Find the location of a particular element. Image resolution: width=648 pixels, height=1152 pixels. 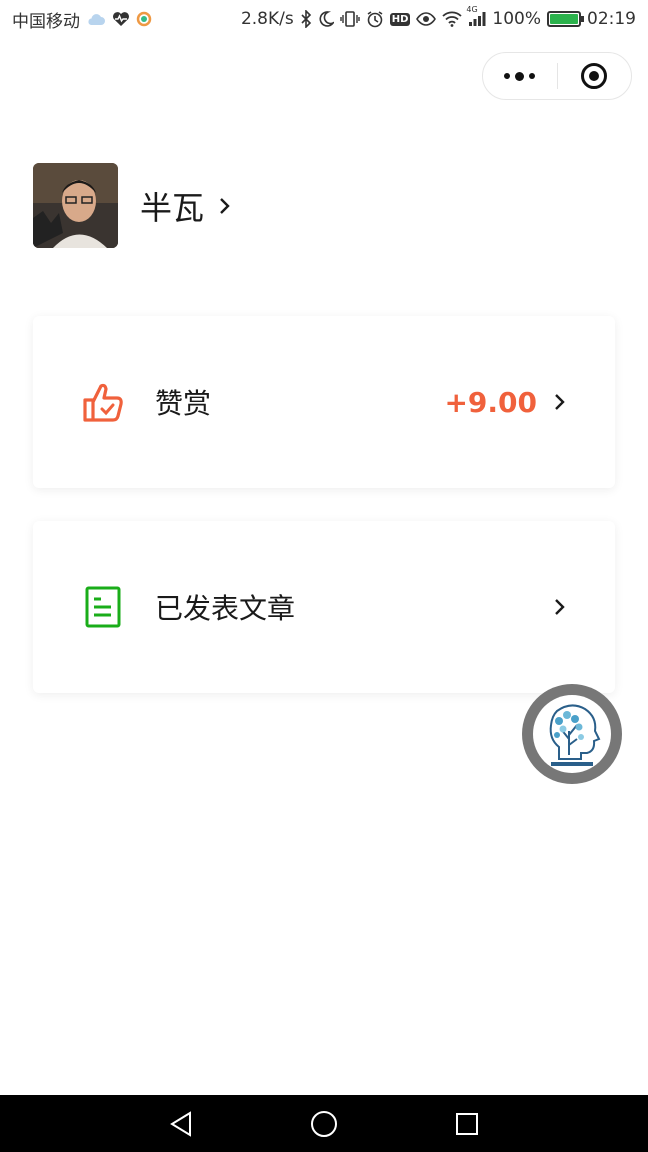

status-left: 中国移动 is located at coordinates (82, 19).